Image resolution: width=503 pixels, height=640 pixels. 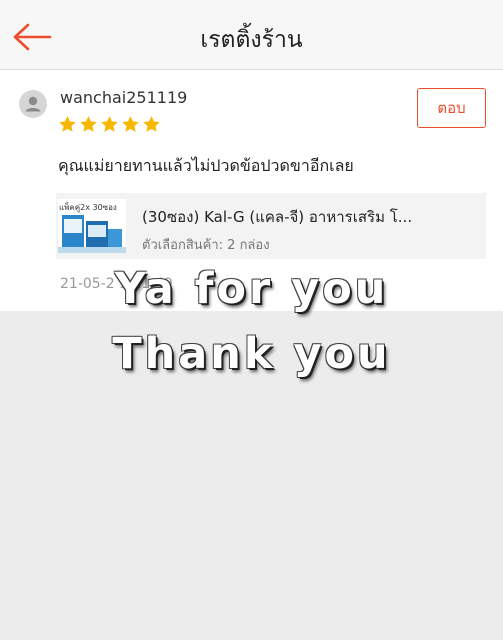 I want to click on star-rating, so click(x=109, y=124).